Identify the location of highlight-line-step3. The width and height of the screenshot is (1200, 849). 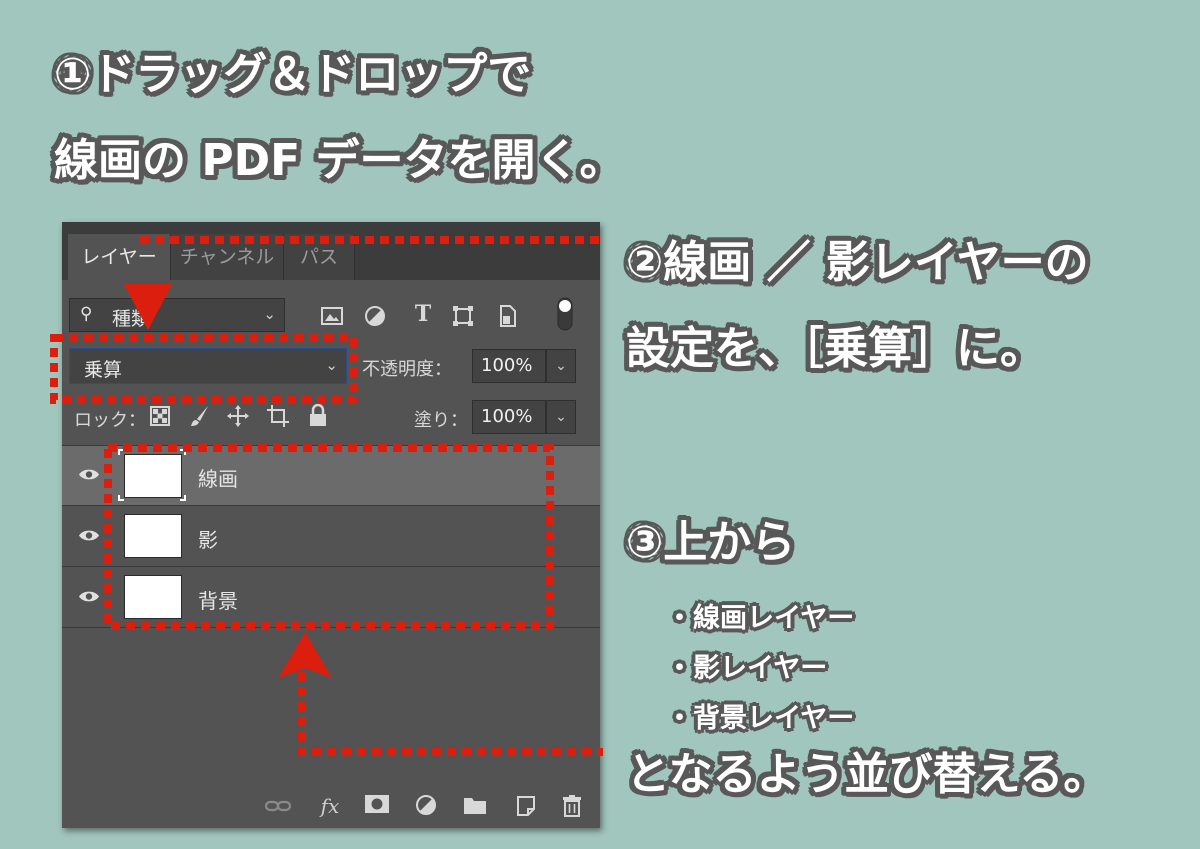
(450, 714).